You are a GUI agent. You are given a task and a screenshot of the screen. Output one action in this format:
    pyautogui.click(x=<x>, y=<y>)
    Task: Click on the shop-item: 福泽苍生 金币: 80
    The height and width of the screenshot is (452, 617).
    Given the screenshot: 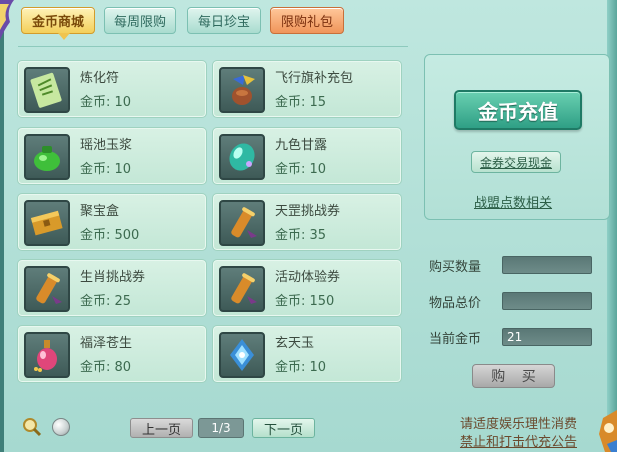 What is the action you would take?
    pyautogui.click(x=112, y=354)
    